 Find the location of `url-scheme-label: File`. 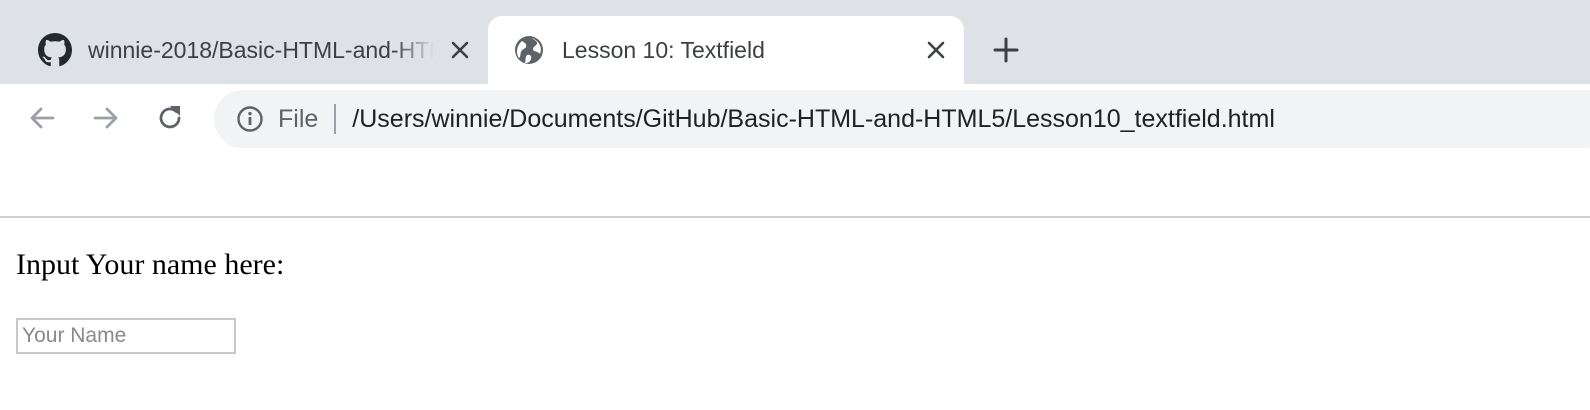

url-scheme-label: File is located at coordinates (298, 118).